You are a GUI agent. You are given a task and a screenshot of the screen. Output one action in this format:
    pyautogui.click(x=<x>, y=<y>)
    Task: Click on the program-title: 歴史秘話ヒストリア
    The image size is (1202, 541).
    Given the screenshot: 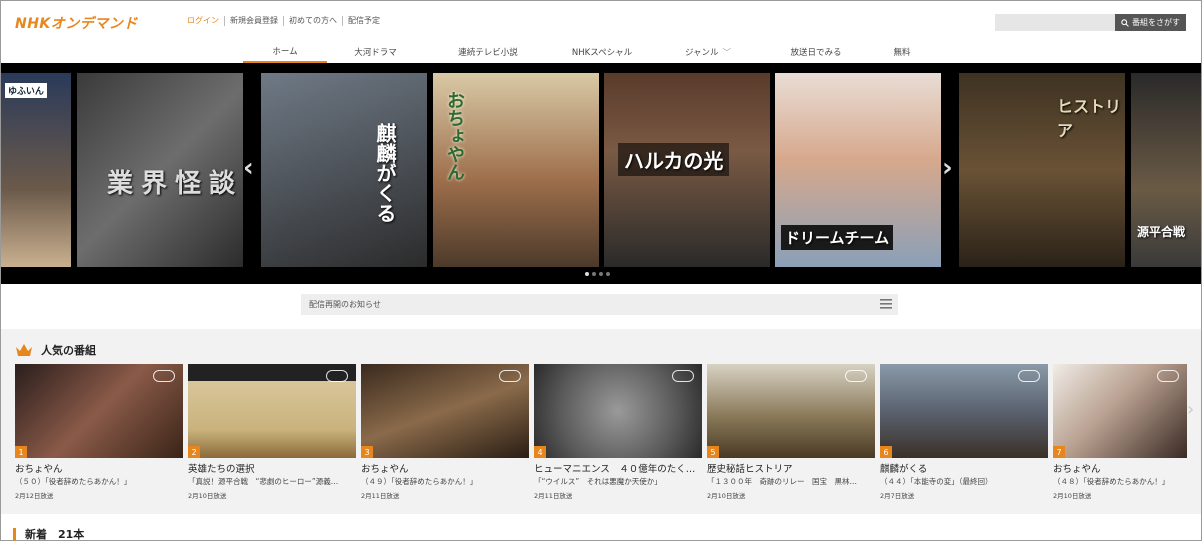 What is the action you would take?
    pyautogui.click(x=791, y=468)
    